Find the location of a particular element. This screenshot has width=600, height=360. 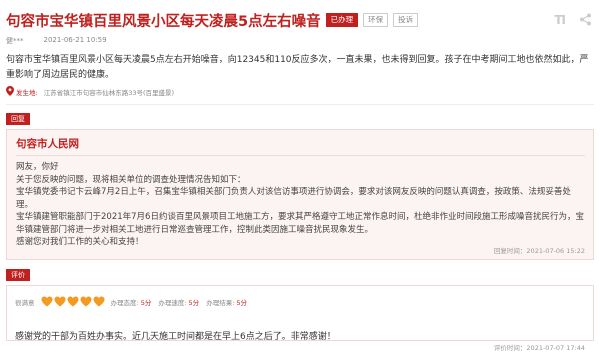

author-name: 健*** is located at coordinates (15, 41).